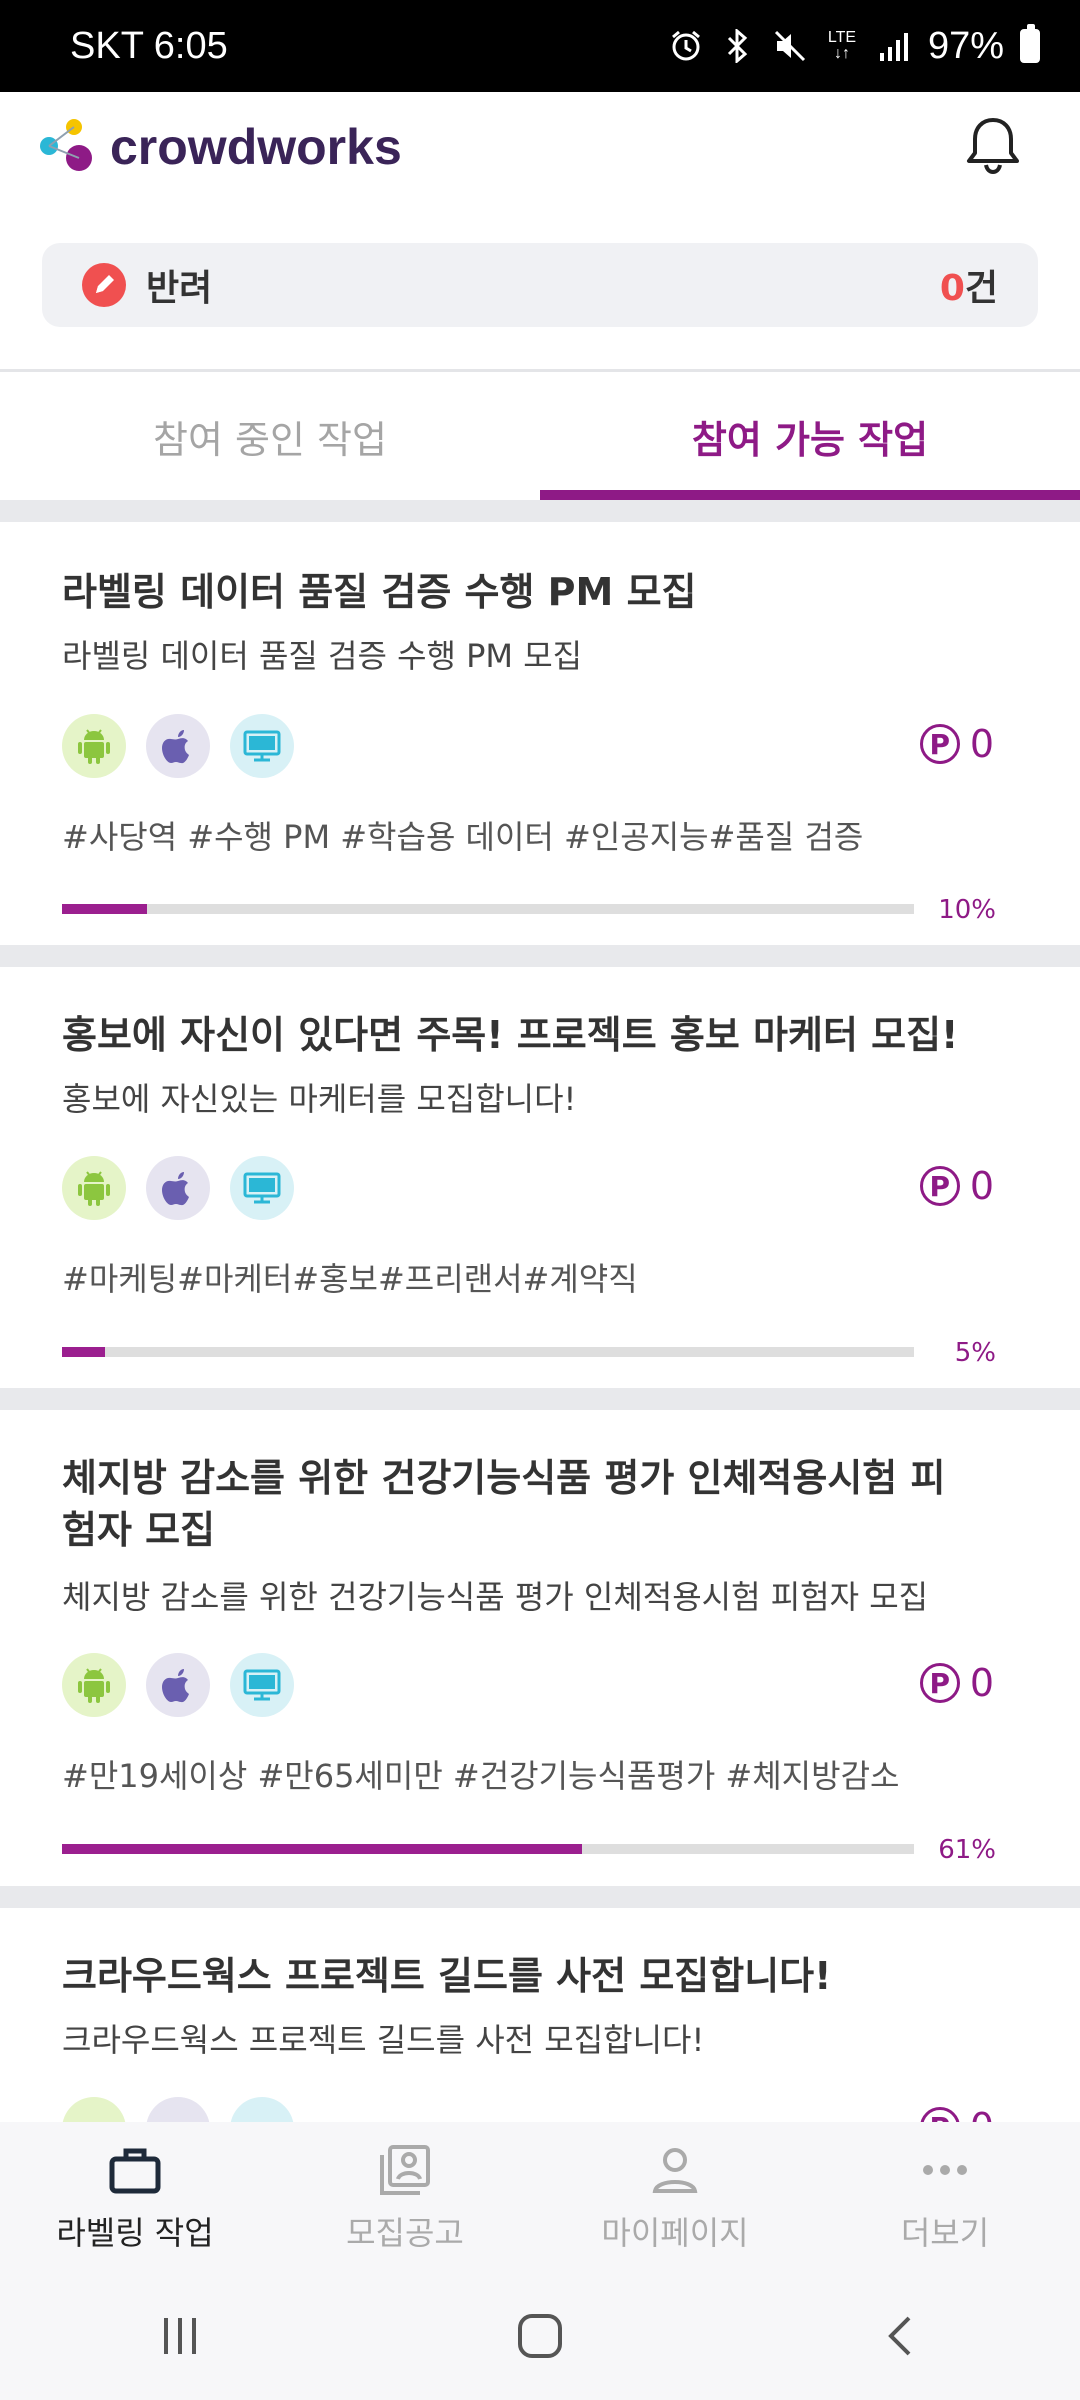 The image size is (1080, 2400). What do you see at coordinates (510, 1035) in the screenshot?
I see `project-title: 홍보에 자신이 있다면 주목! 프로젝트 홍보 마케터 모집!` at bounding box center [510, 1035].